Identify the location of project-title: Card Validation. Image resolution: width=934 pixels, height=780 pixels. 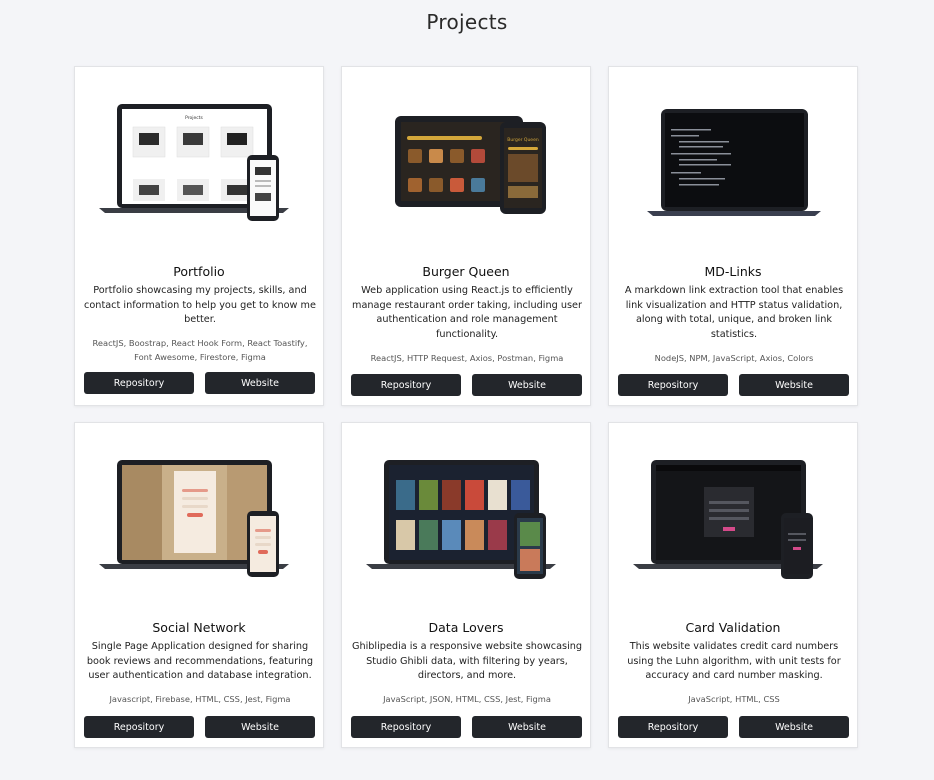
(733, 627).